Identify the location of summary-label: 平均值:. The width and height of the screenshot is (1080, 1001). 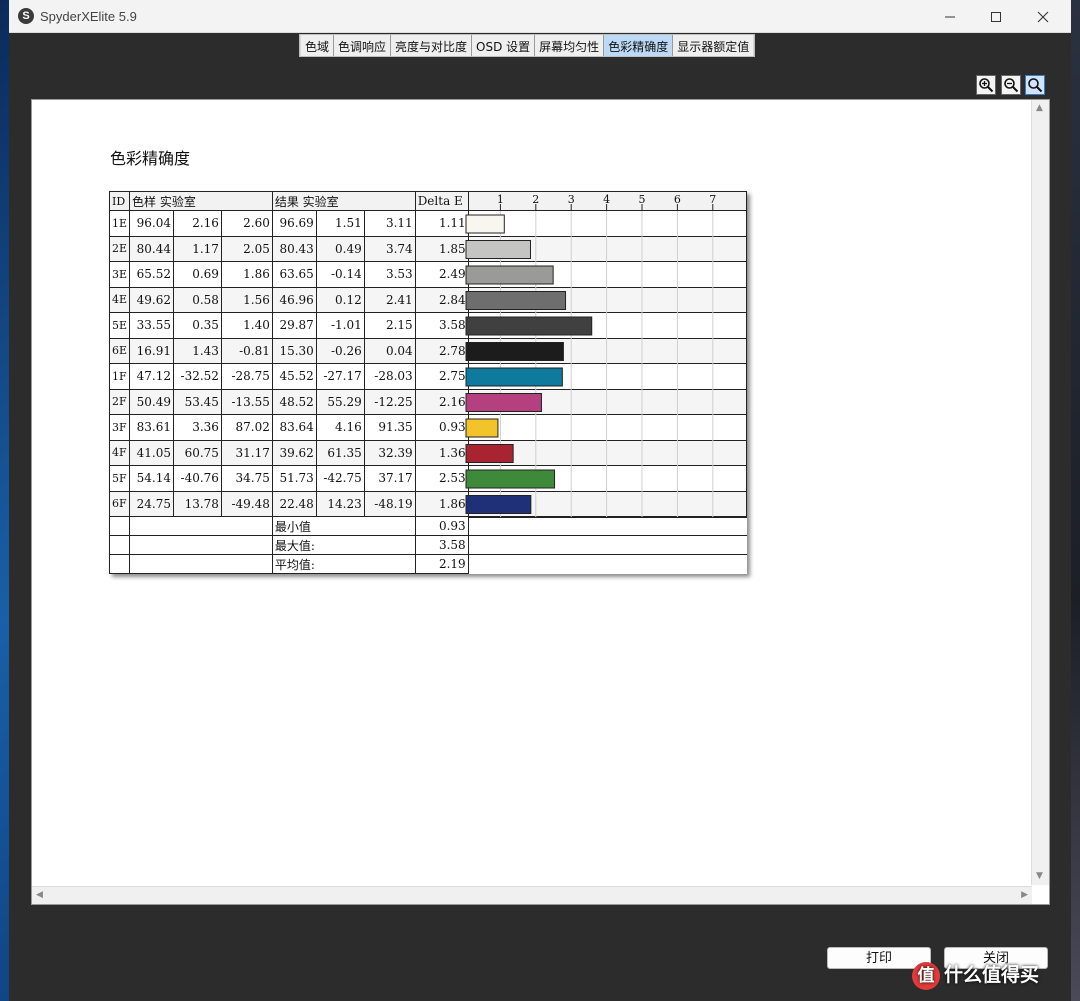
(343, 564).